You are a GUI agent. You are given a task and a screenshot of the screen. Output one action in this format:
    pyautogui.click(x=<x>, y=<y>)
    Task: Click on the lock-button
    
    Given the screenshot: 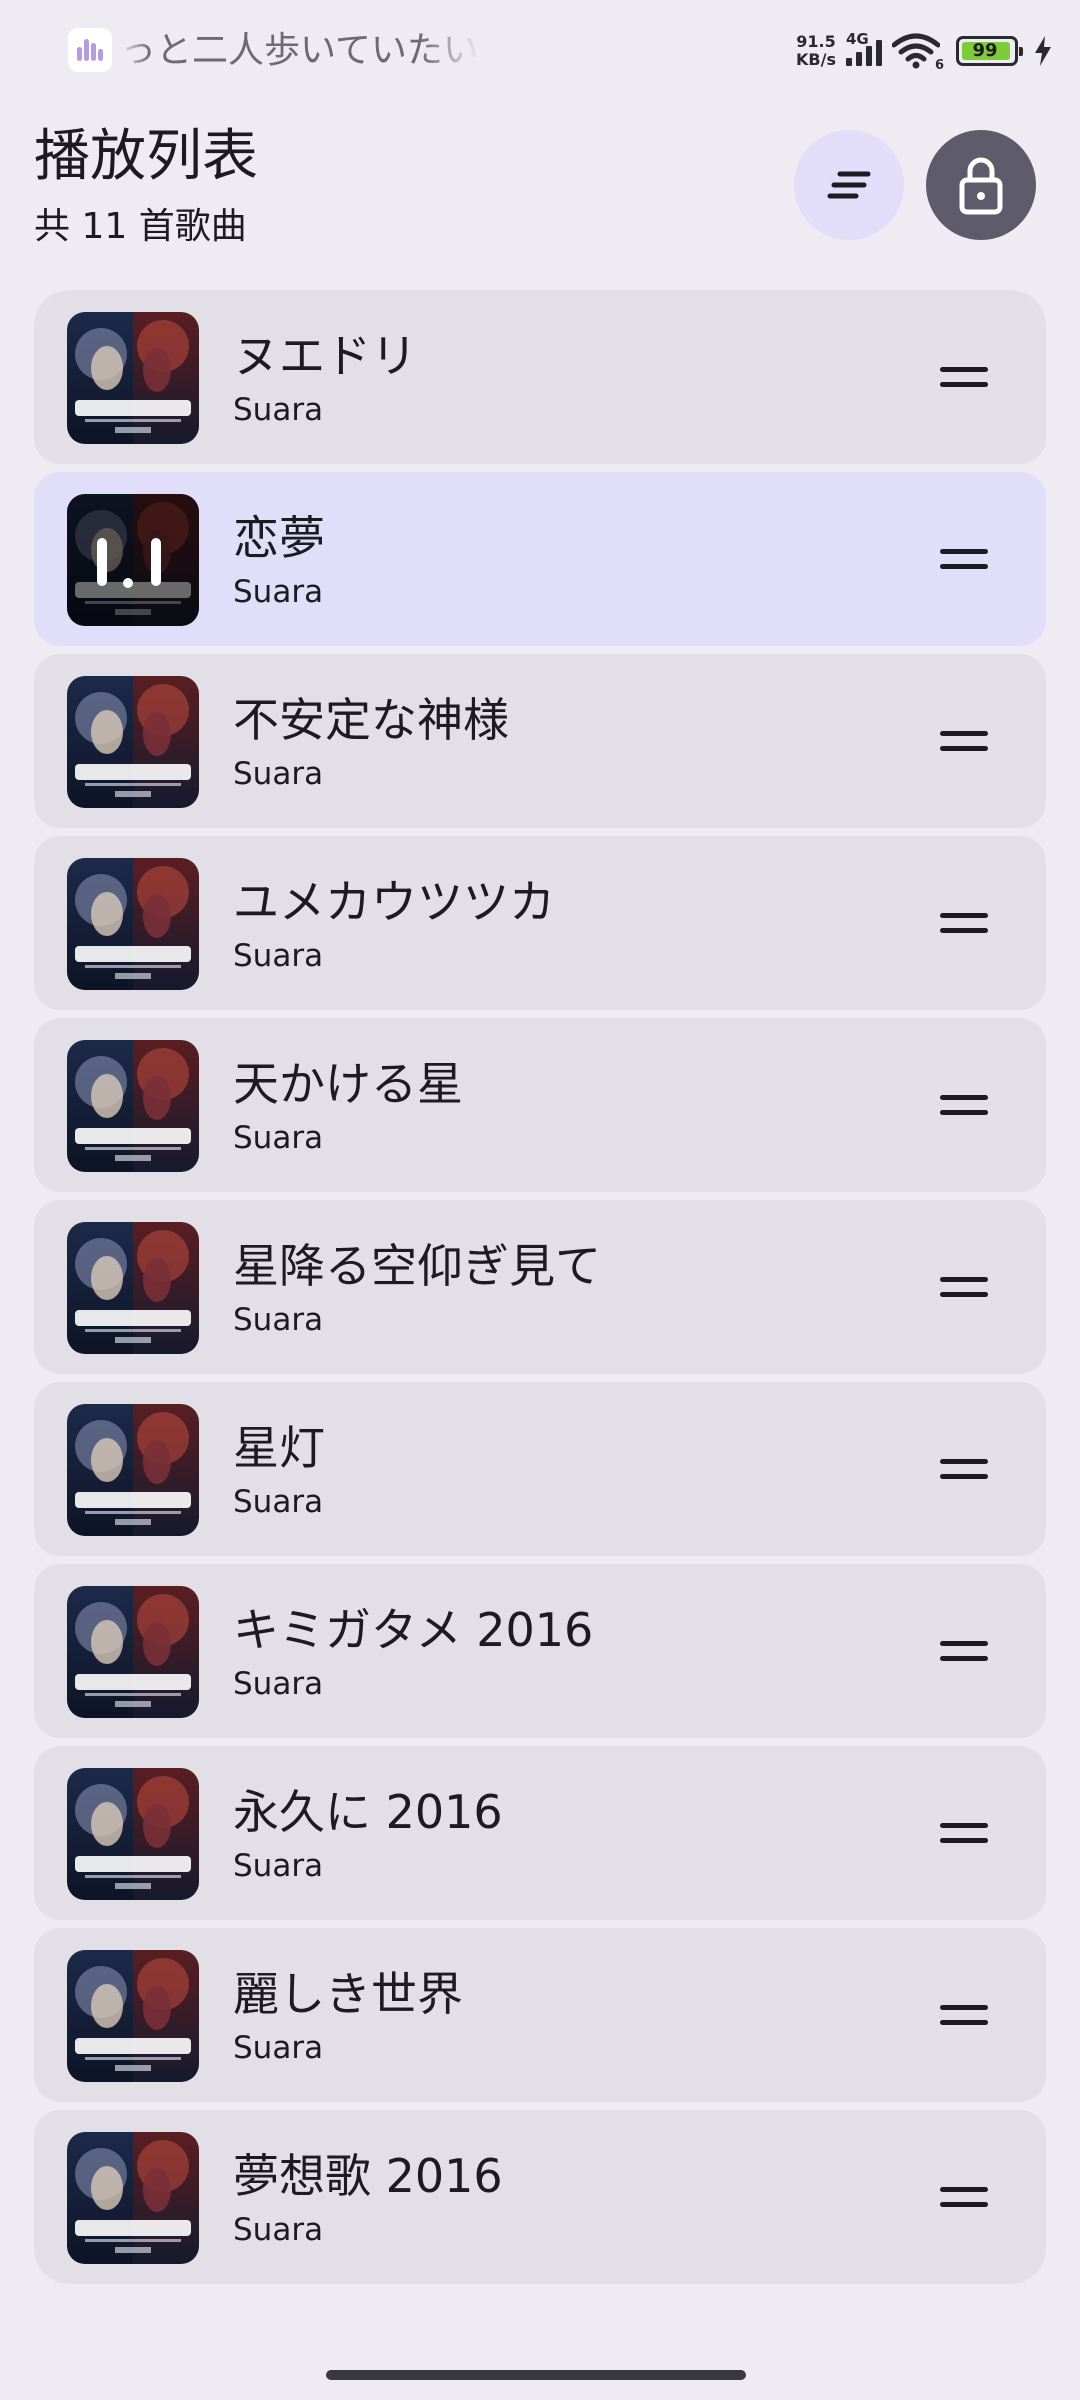 What is the action you would take?
    pyautogui.click(x=981, y=185)
    